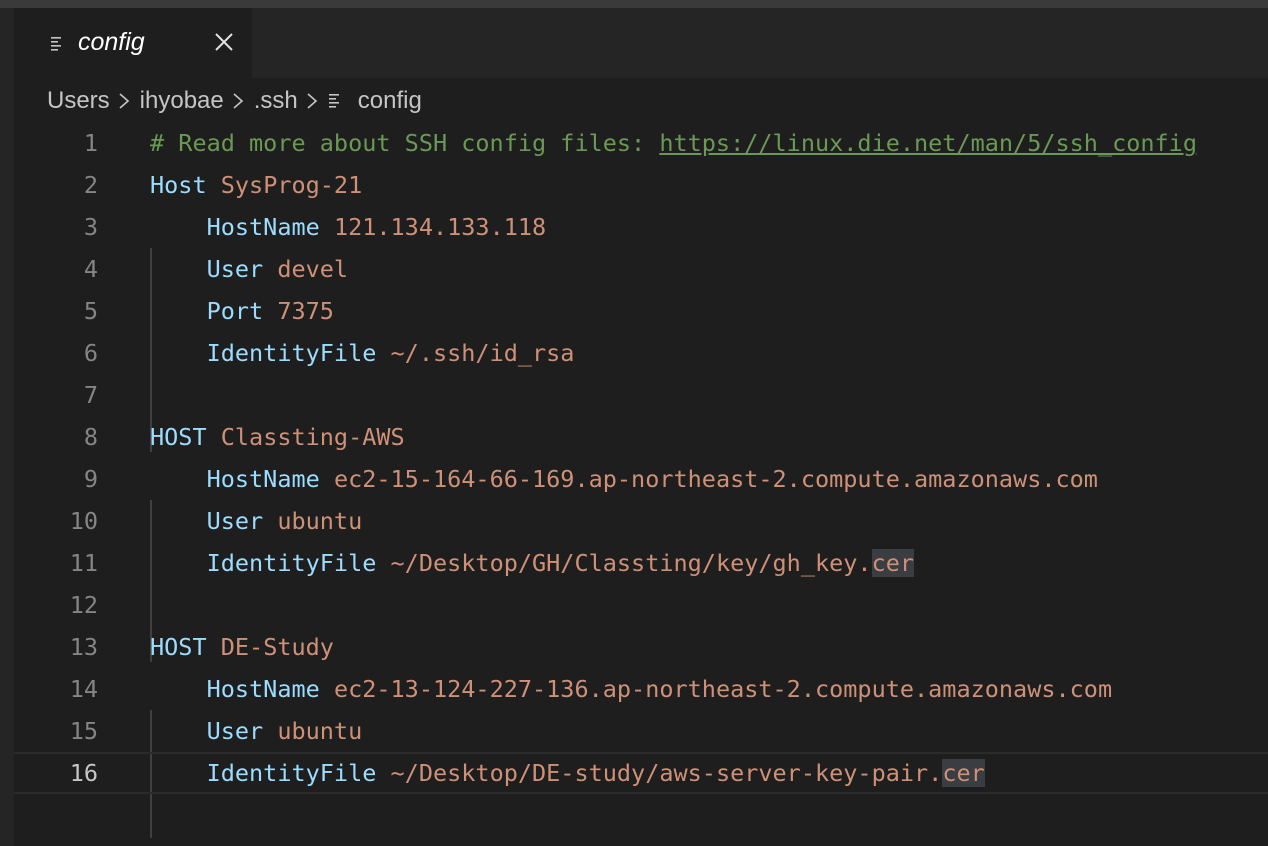 The image size is (1268, 846). Describe the element at coordinates (111, 42) in the screenshot. I see `tab-label: config` at that location.